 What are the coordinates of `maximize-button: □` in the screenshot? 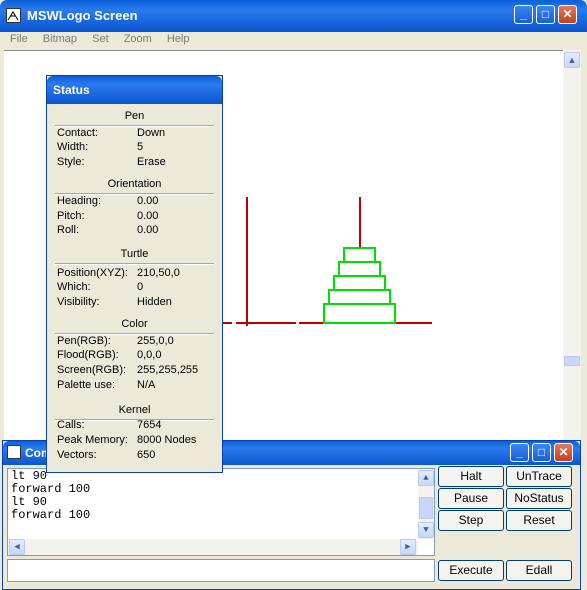 It's located at (545, 14).